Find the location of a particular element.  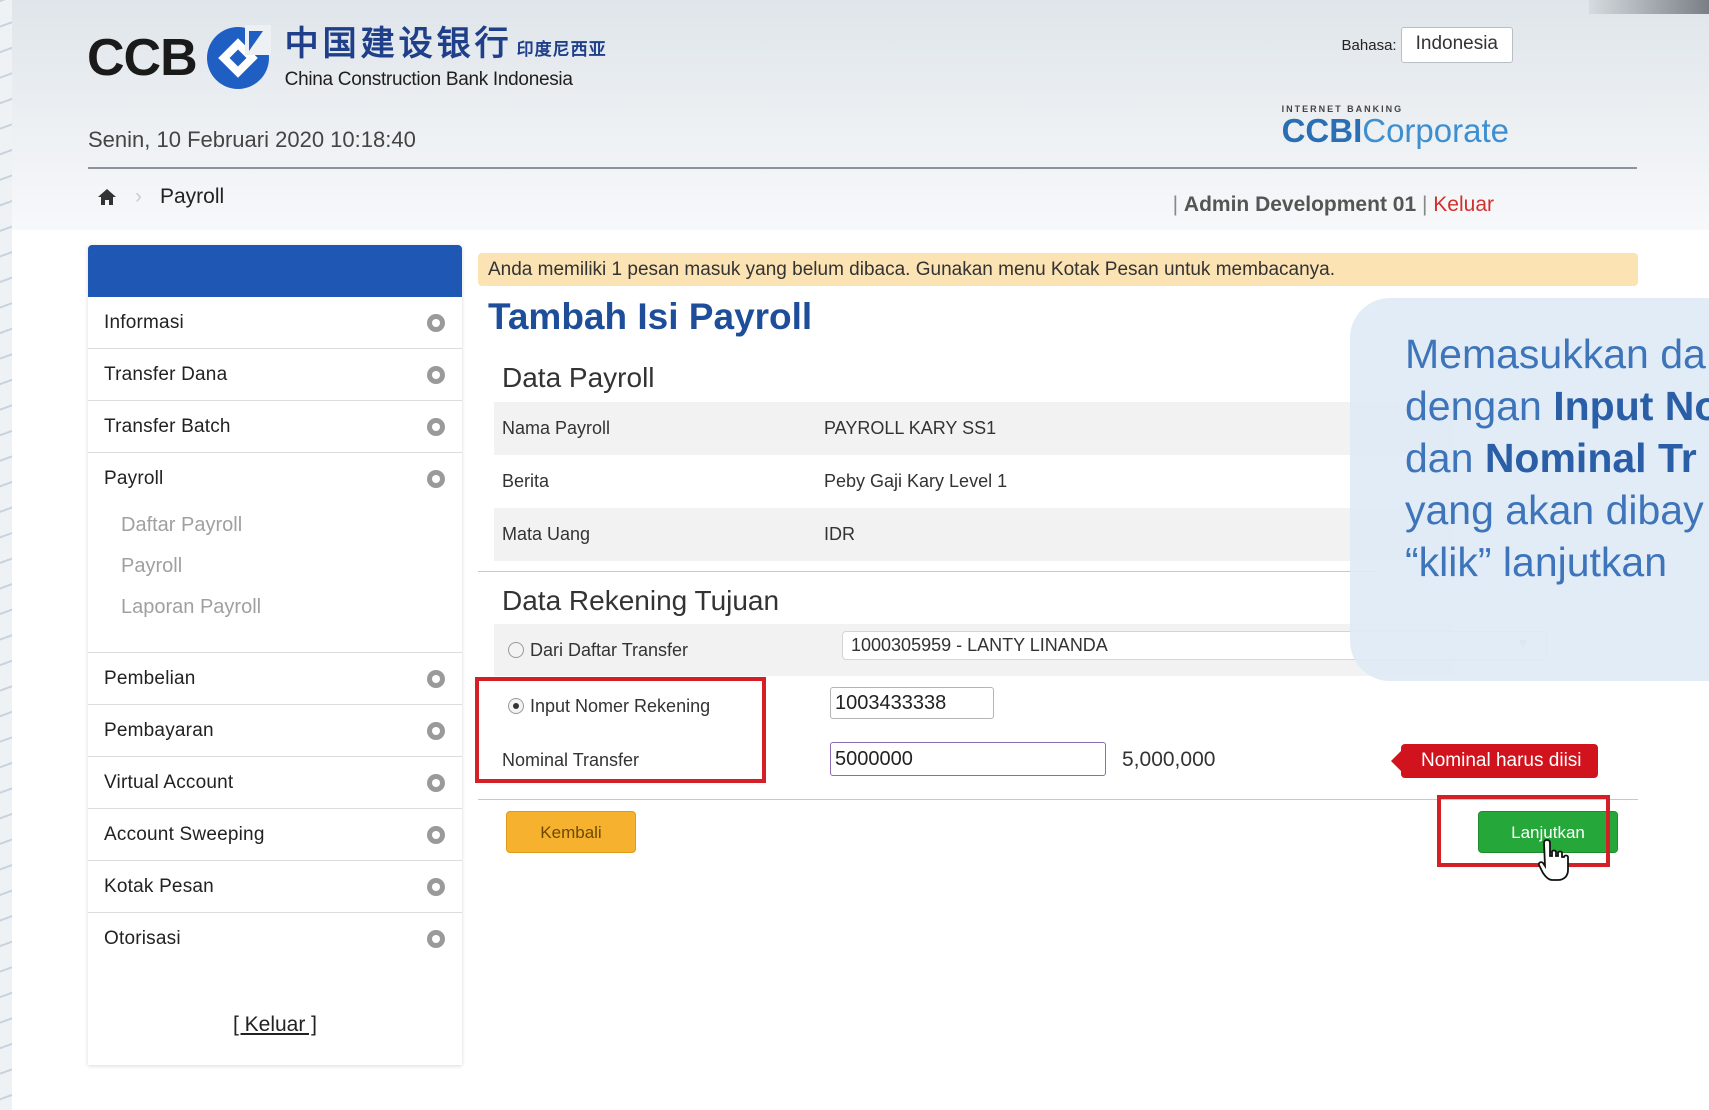

sidebar-item-otorisasi: Otorisasi is located at coordinates (275, 939).